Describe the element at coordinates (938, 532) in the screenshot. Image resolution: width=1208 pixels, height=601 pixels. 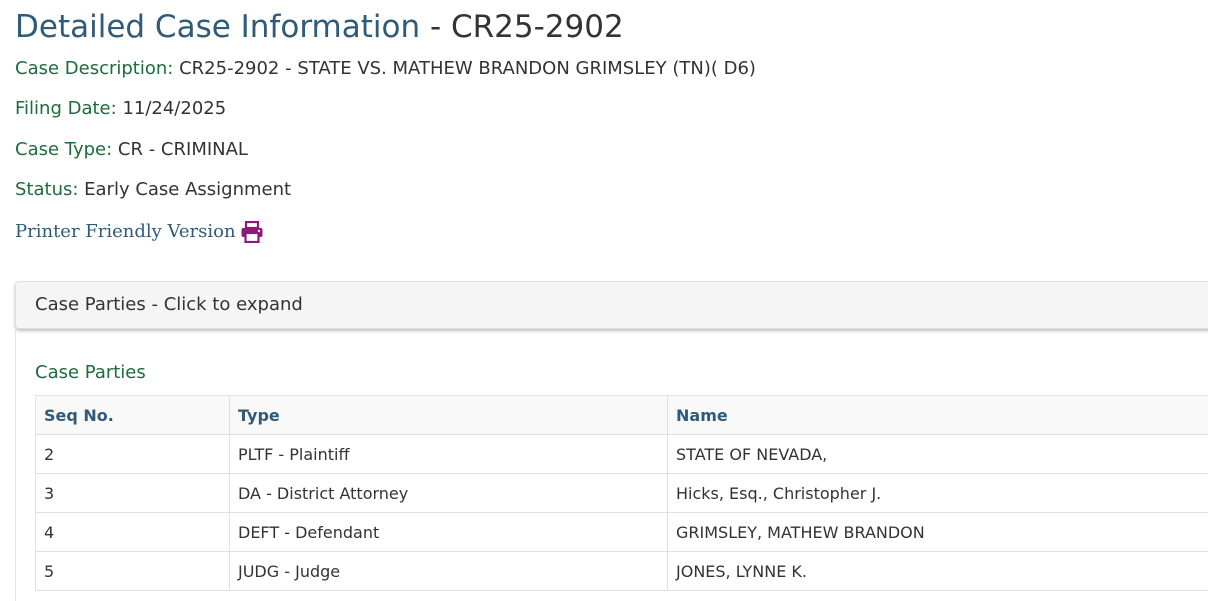
I see `cell-name: GRIMSLEY, MATHEW BRANDON` at that location.